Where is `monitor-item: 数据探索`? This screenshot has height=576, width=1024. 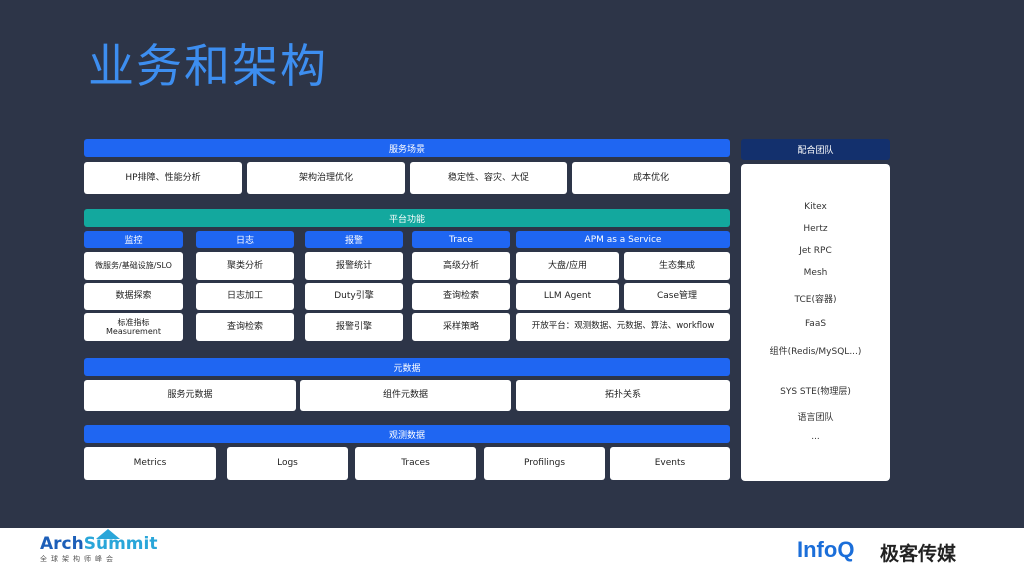
monitor-item: 数据探索 is located at coordinates (133, 296).